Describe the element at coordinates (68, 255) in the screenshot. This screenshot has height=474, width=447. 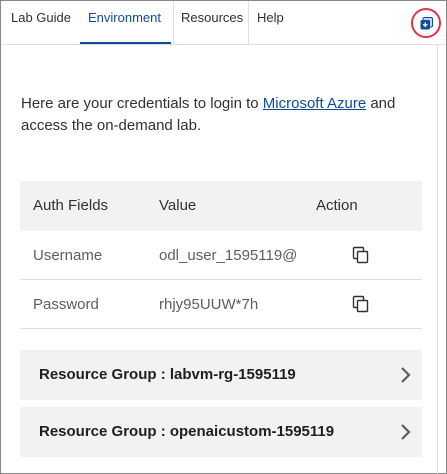
I see `username-label: Username` at that location.